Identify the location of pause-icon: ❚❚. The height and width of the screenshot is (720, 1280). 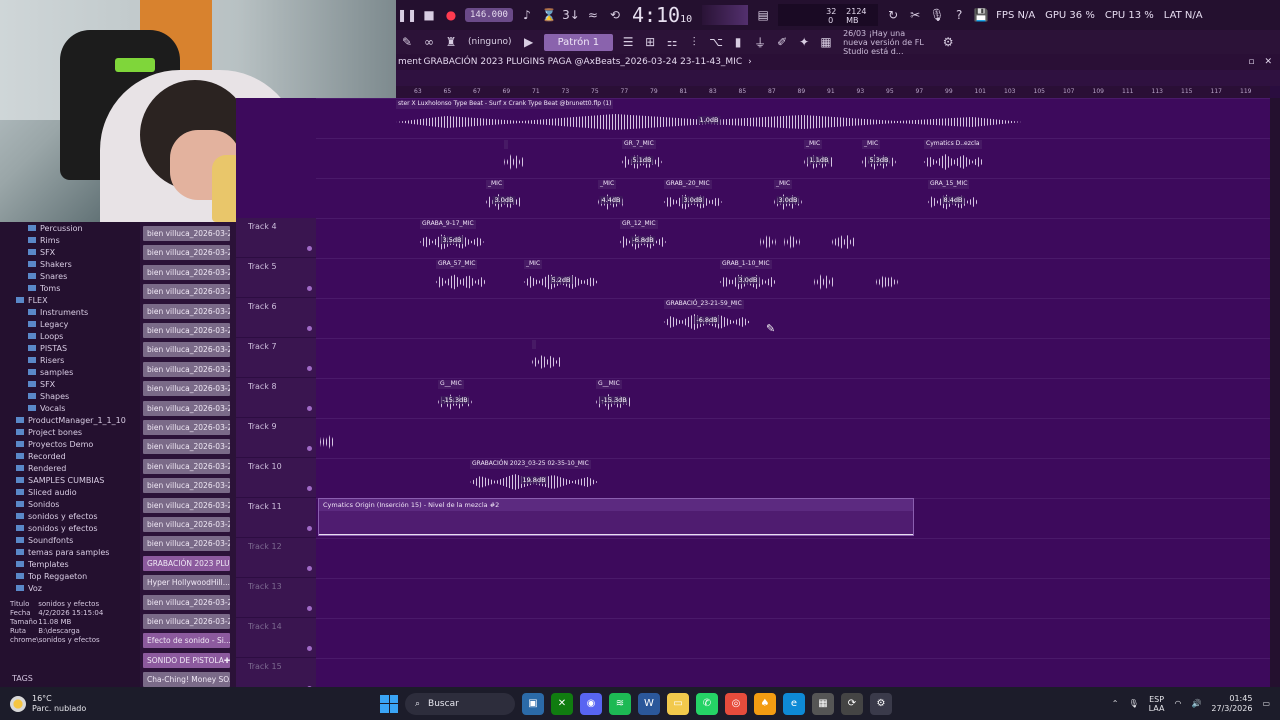
(407, 15).